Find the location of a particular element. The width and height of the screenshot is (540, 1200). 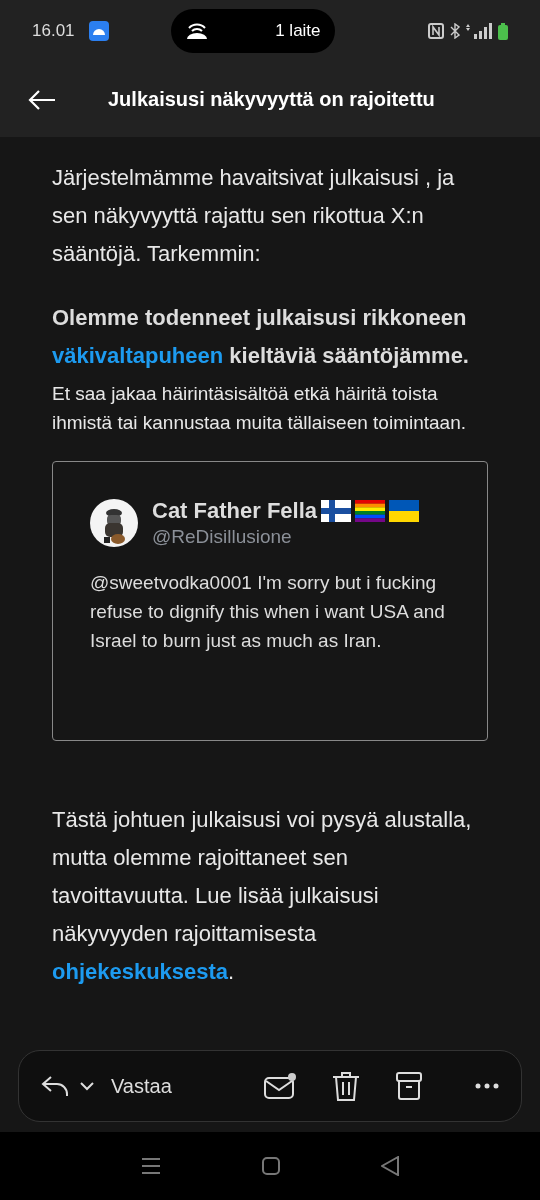

author-handle: @ReDisillusione is located at coordinates (222, 537).